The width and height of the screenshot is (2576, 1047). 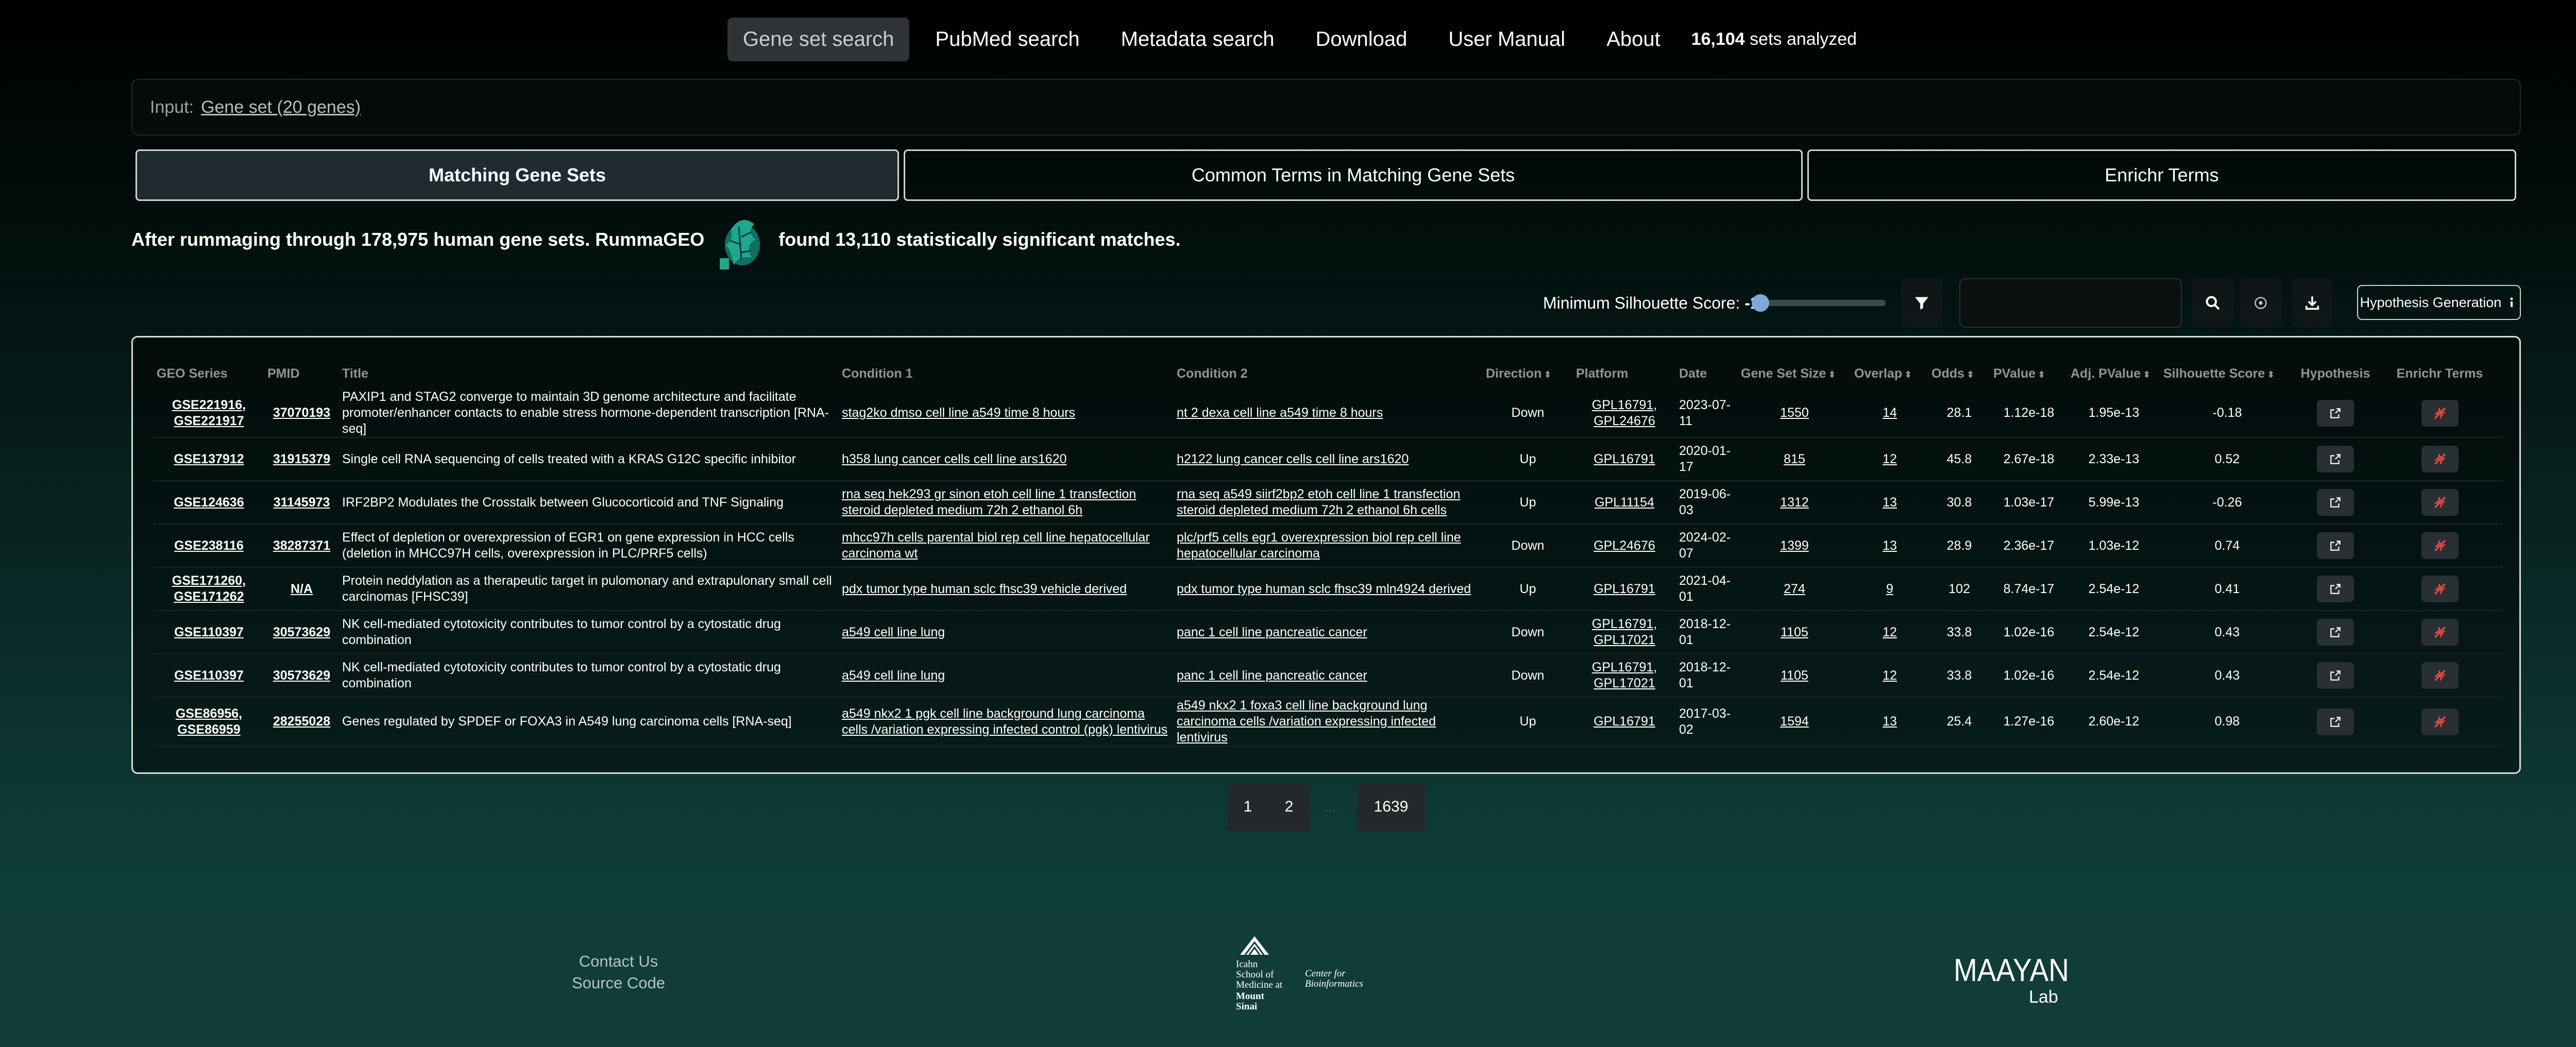 What do you see at coordinates (301, 503) in the screenshot?
I see `pmid-link: 31145973` at bounding box center [301, 503].